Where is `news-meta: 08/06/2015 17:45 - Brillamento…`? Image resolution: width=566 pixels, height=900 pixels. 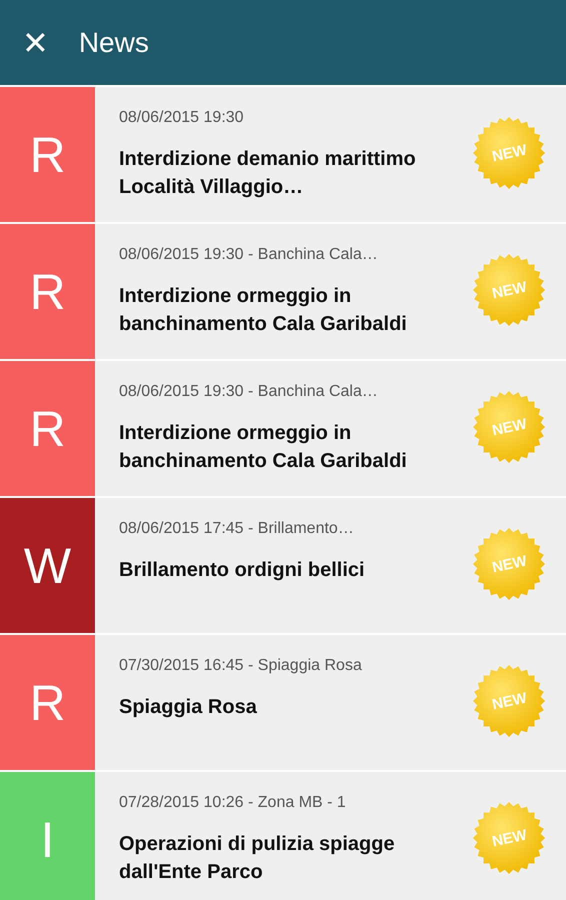 news-meta: 08/06/2015 17:45 - Brillamento… is located at coordinates (237, 529).